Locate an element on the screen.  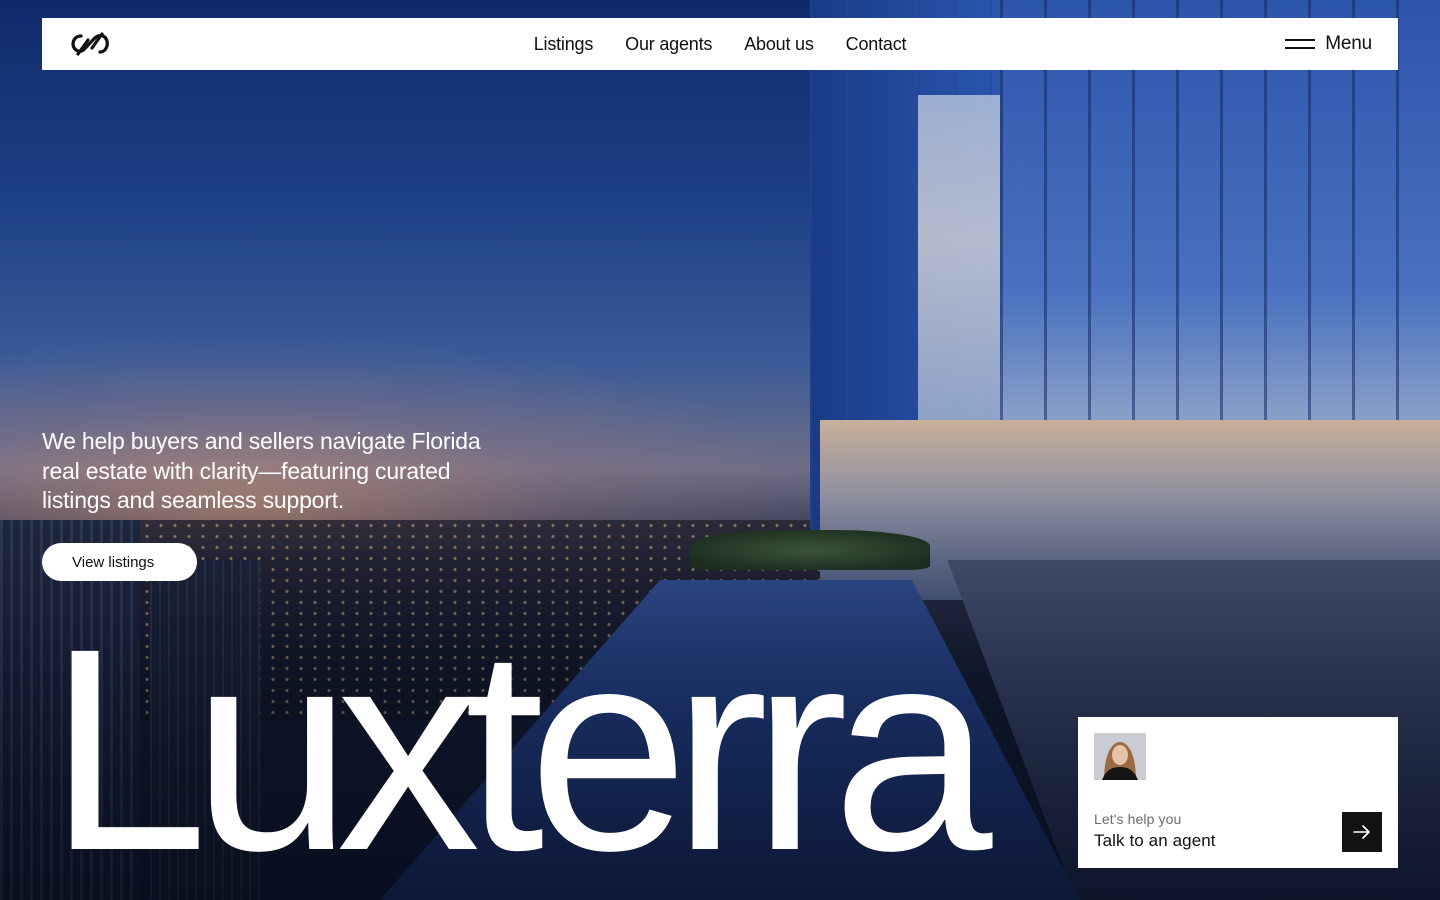
logo-icon is located at coordinates (90, 44).